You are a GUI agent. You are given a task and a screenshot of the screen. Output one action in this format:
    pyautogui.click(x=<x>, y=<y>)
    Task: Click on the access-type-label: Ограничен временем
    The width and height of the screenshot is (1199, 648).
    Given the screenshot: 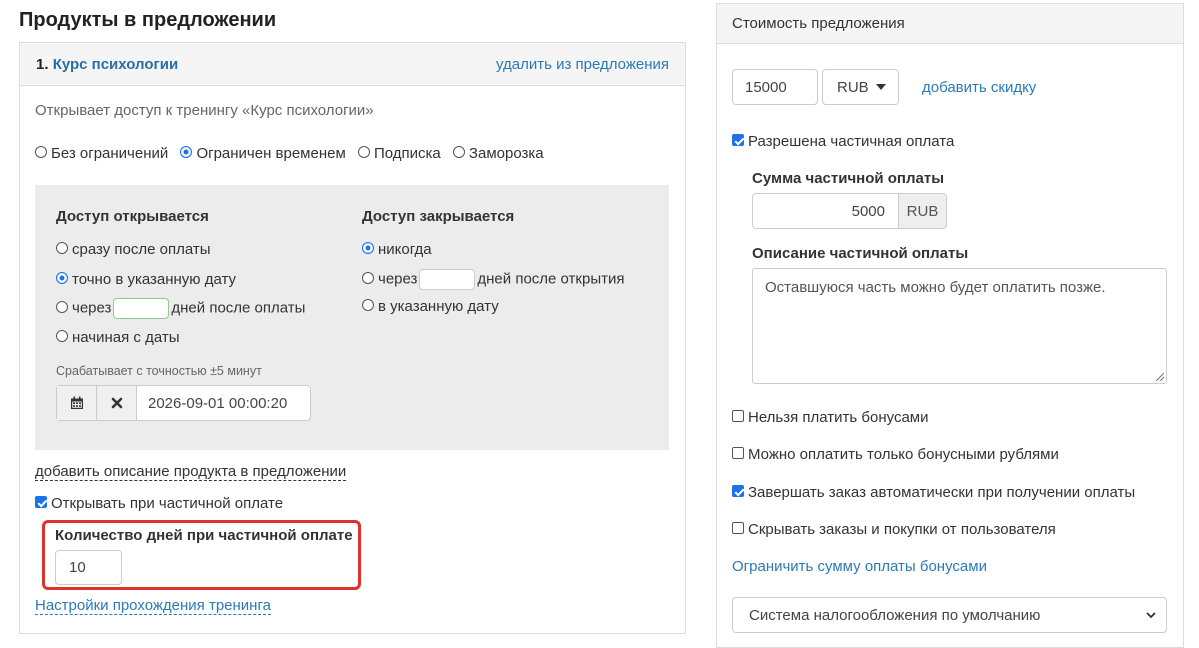 What is the action you would take?
    pyautogui.click(x=271, y=153)
    